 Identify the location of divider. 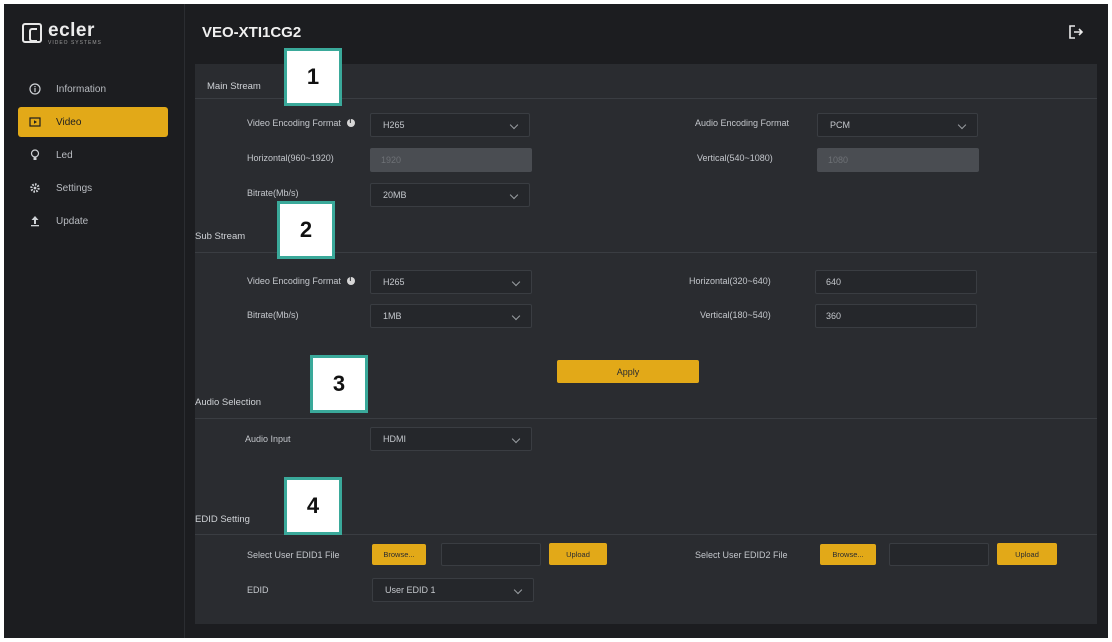
(646, 418).